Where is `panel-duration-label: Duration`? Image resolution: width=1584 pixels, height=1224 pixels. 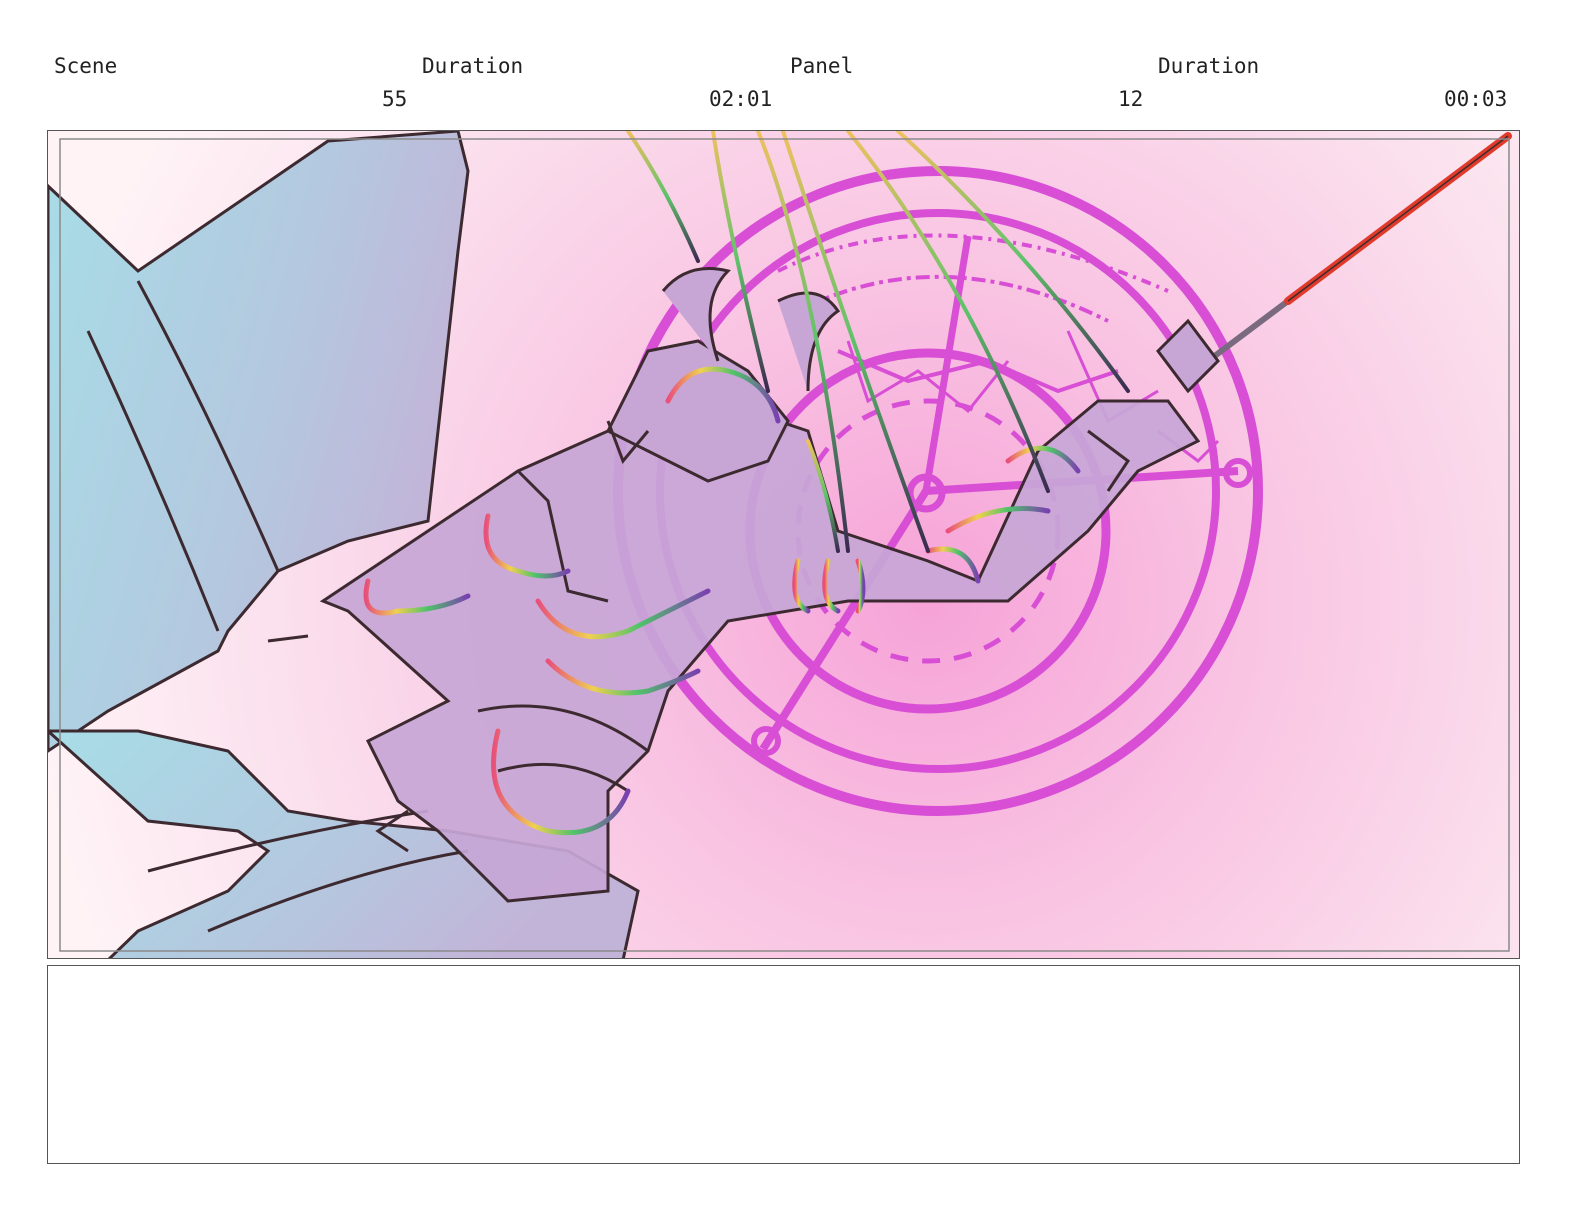
panel-duration-label: Duration is located at coordinates (1209, 66).